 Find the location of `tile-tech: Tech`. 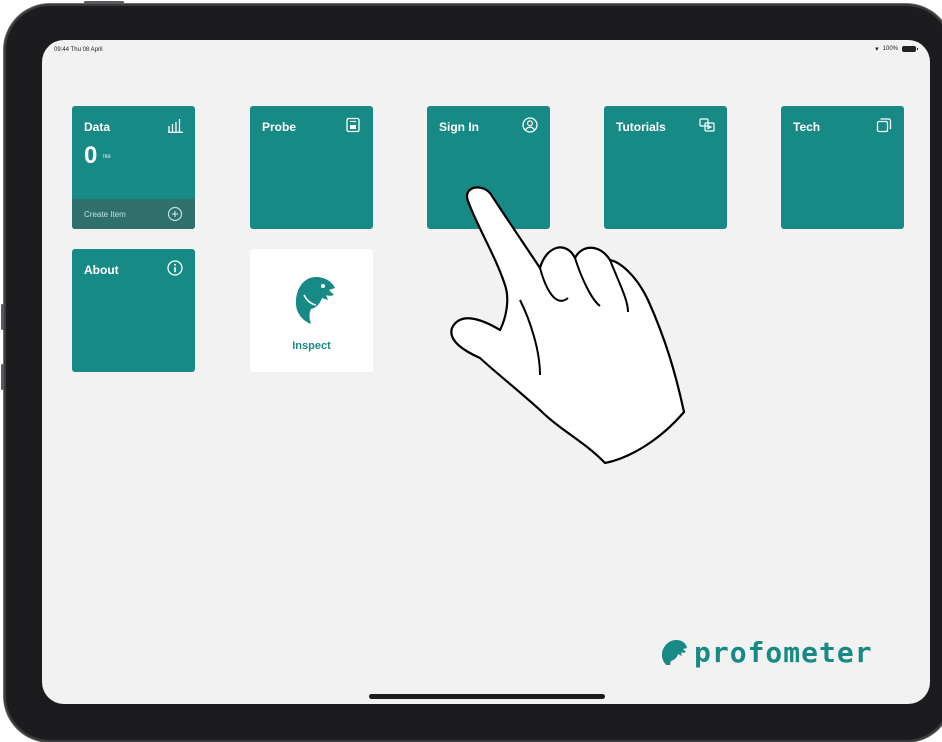

tile-tech: Tech is located at coordinates (842, 167).